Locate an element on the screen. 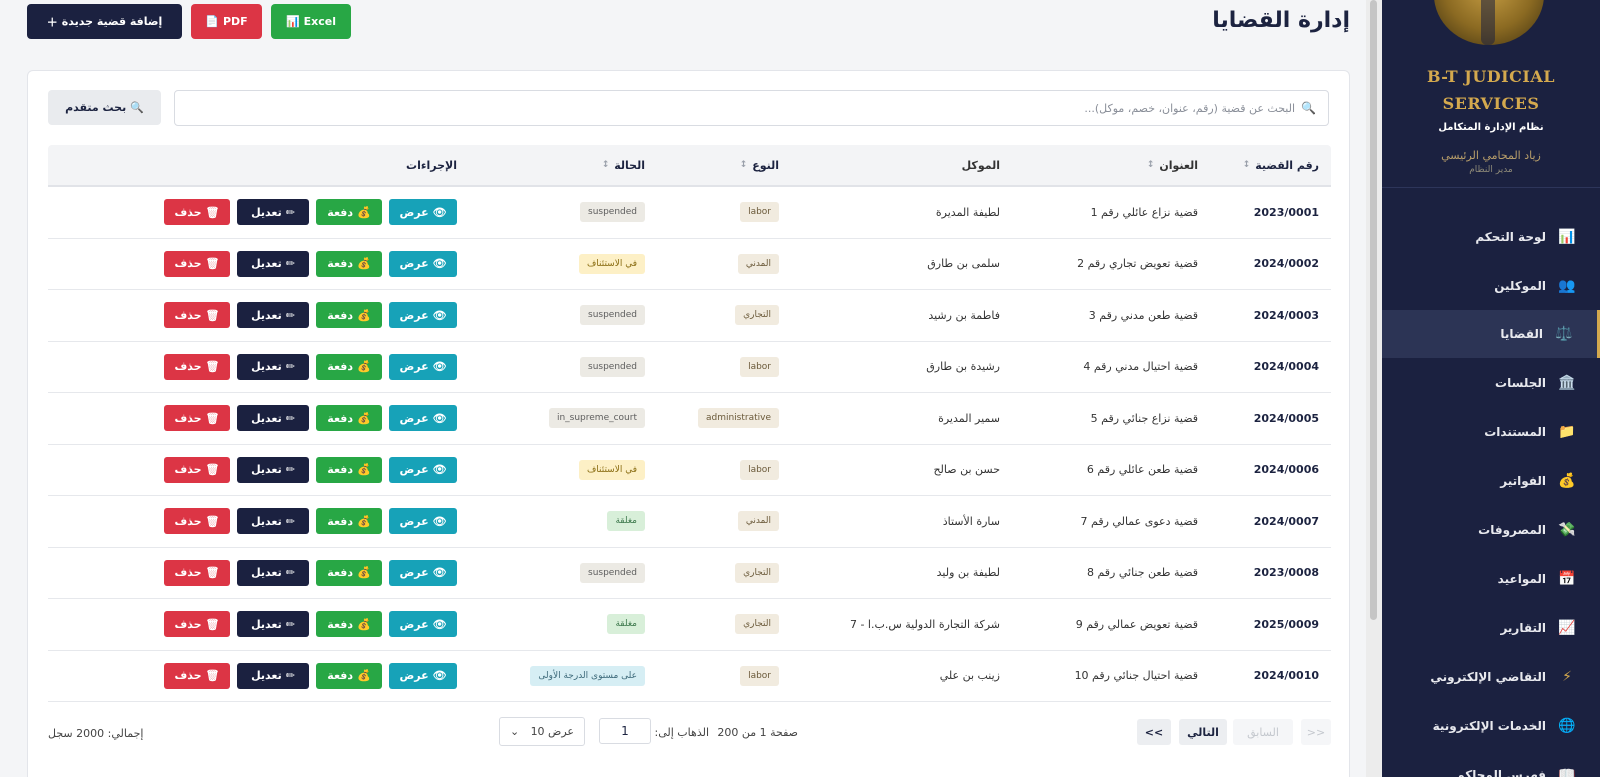 The height and width of the screenshot is (777, 1600). case-type-cell: labor is located at coordinates (759, 676).